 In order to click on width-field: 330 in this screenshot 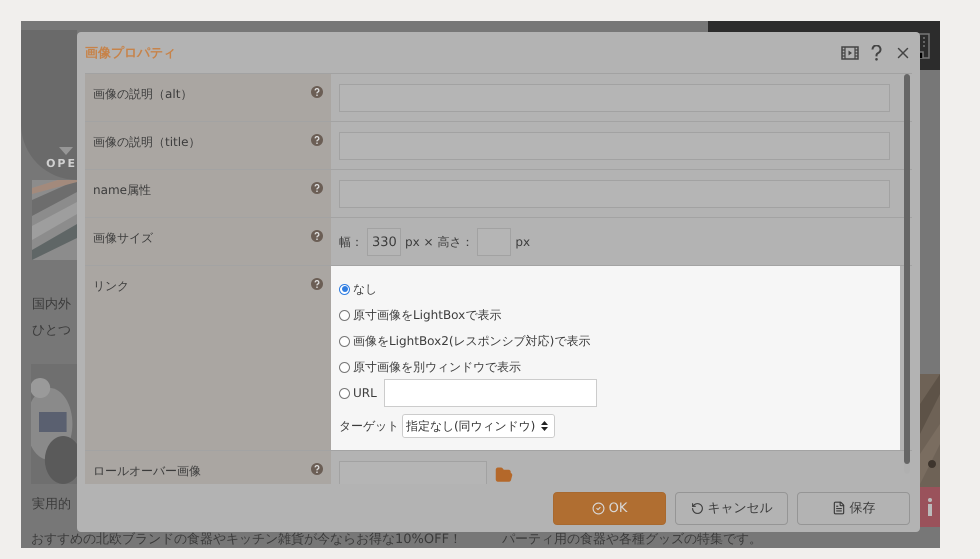, I will do `click(384, 242)`.